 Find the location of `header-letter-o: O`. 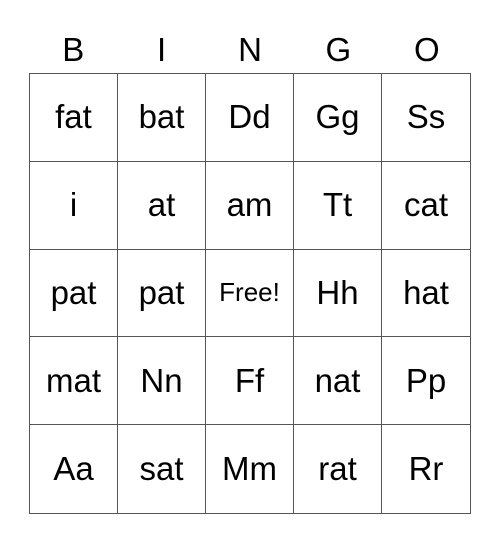

header-letter-o: O is located at coordinates (426, 49).